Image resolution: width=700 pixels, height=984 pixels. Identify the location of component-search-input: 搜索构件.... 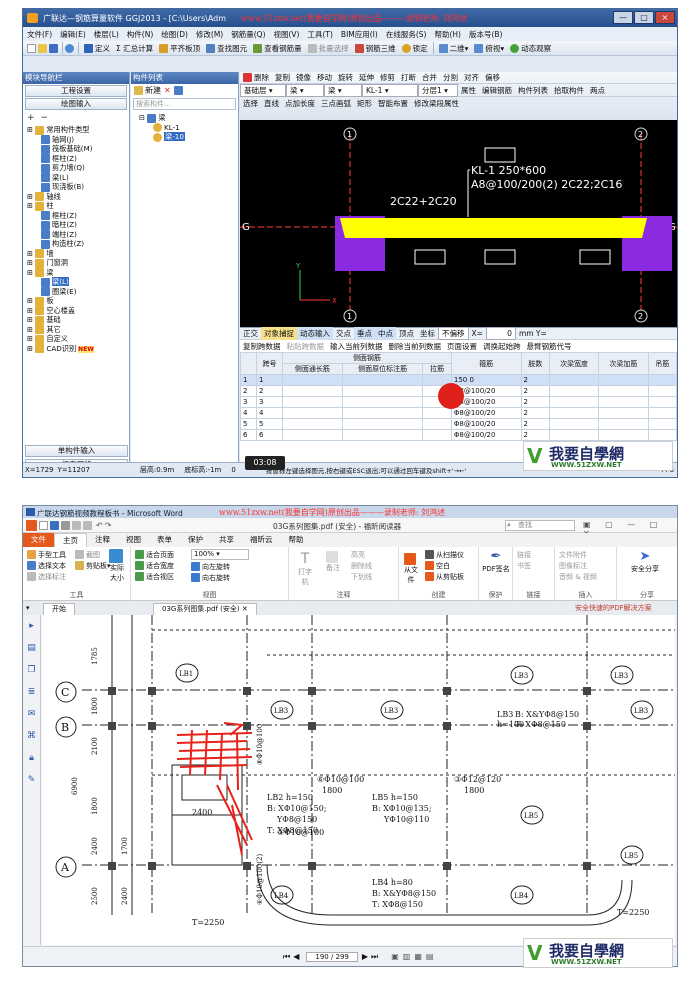
(184, 104).